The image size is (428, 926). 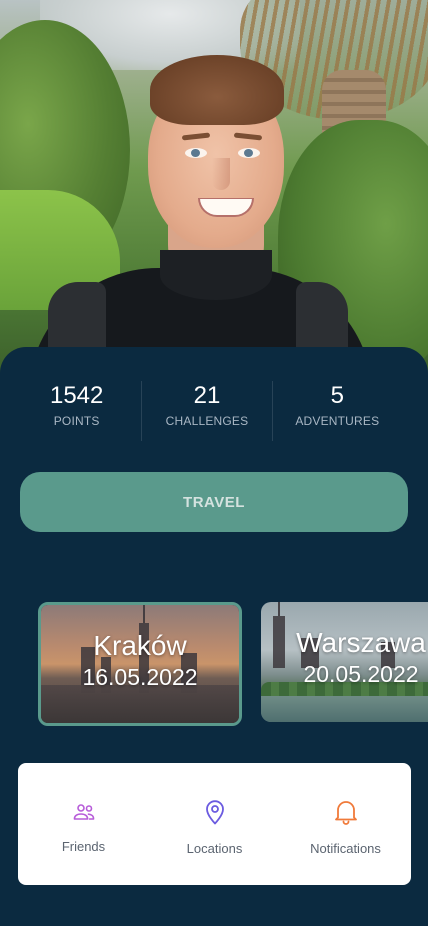 I want to click on stats-row: 1542 POINTS 21 CHALLENGES 5 ADVENTURES, so click(x=207, y=411).